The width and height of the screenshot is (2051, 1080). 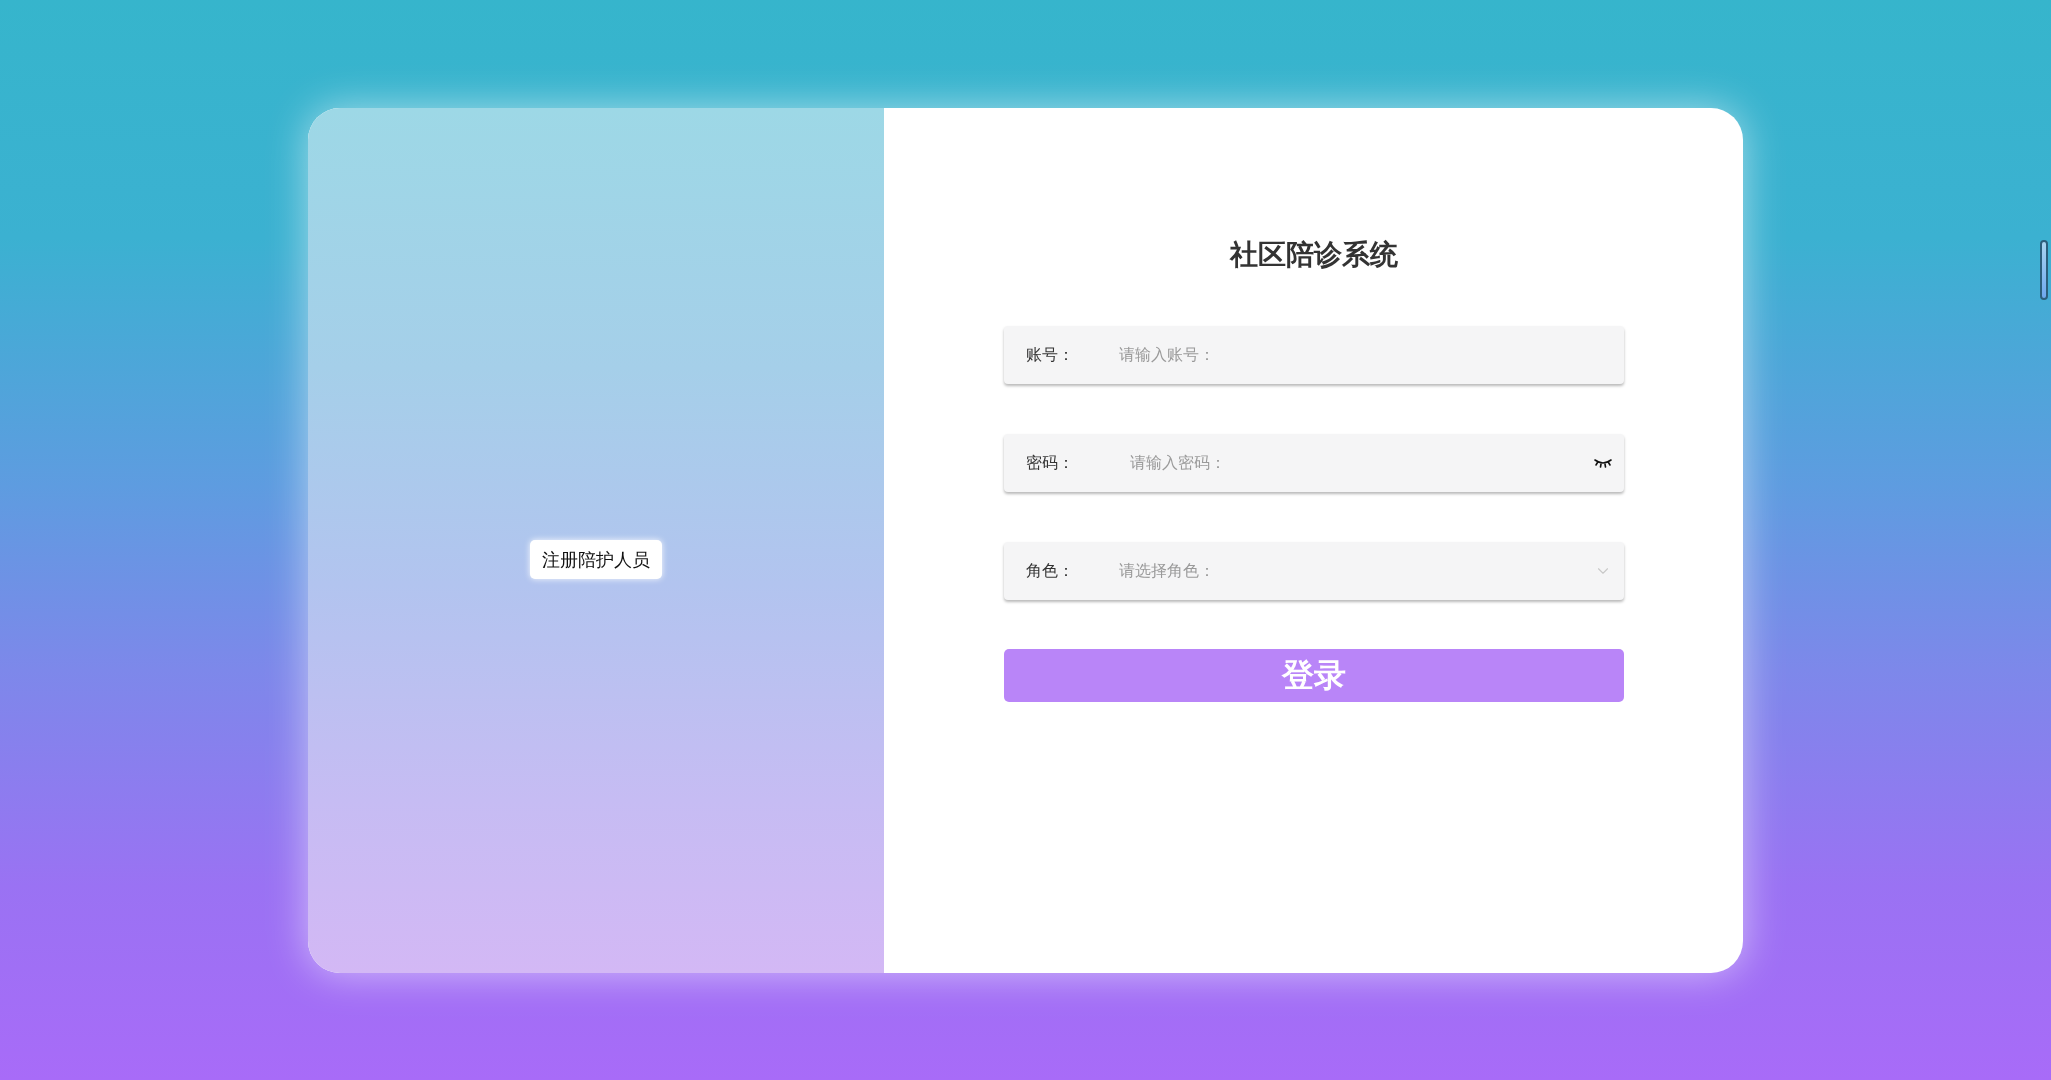 I want to click on field-label: 角色：, so click(x=1050, y=570).